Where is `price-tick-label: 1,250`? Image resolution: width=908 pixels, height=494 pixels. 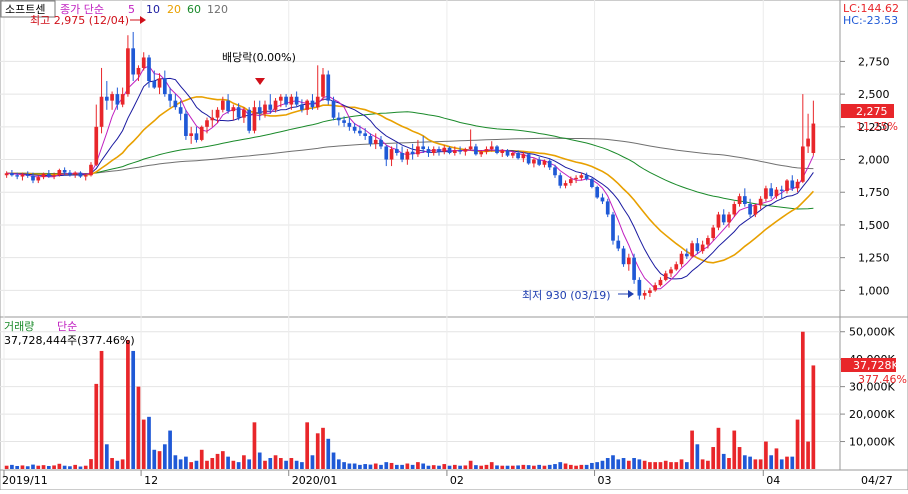 price-tick-label: 1,250 is located at coordinates (874, 258).